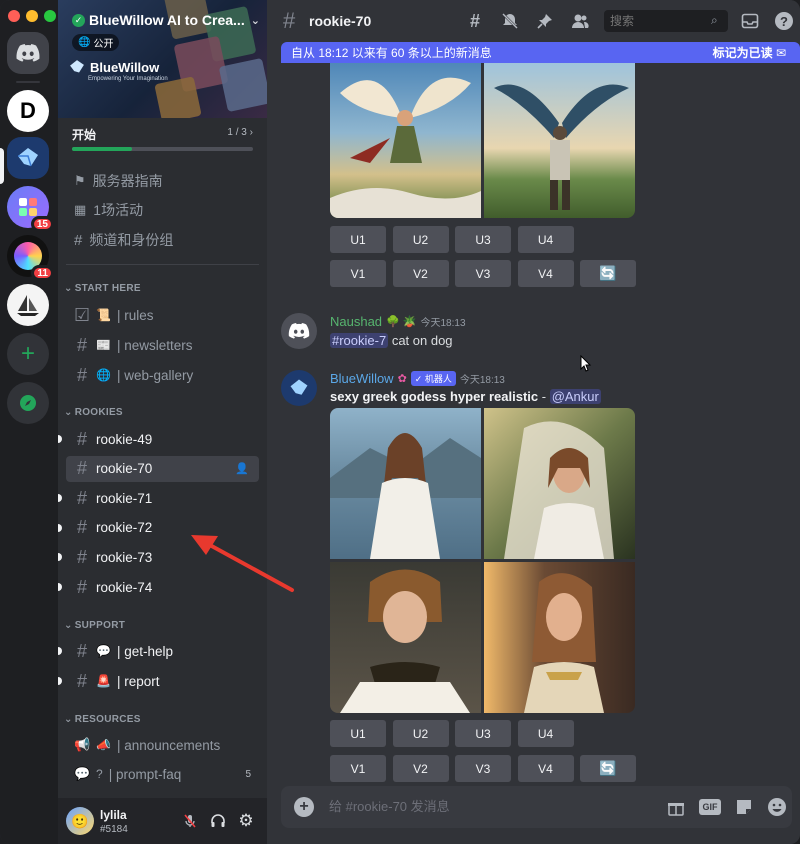 The image size is (800, 844). I want to click on add-server-button: +, so click(28, 354).